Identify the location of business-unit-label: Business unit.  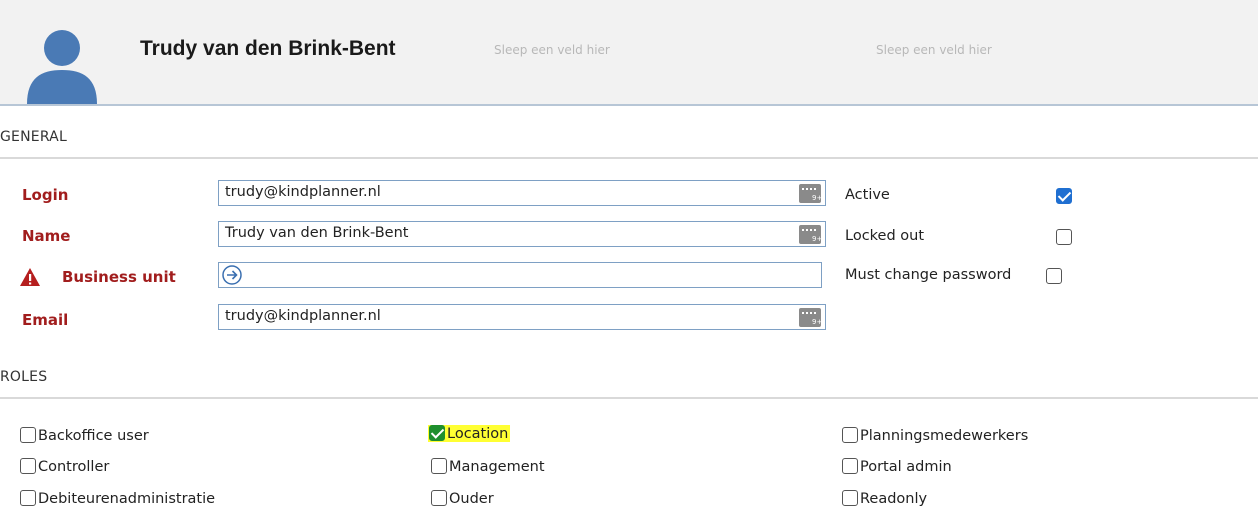
(119, 277).